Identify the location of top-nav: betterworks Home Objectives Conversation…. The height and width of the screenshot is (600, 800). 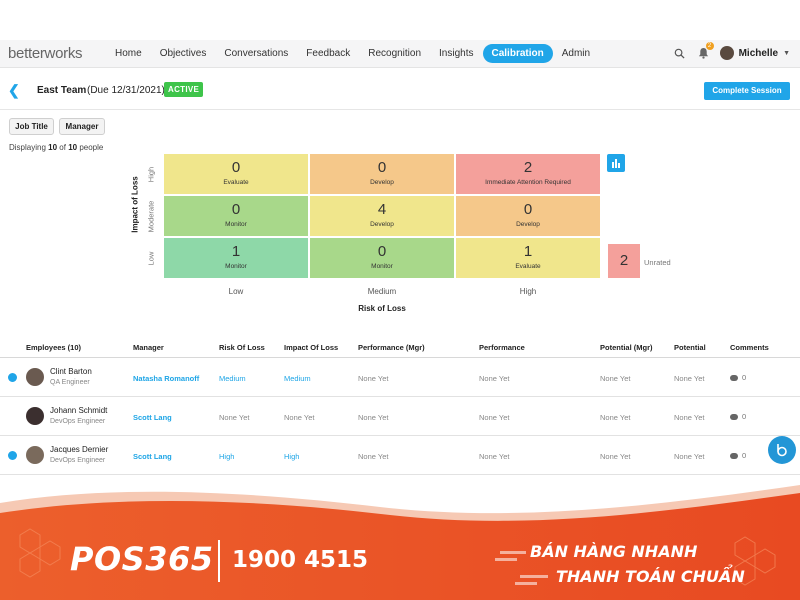
(400, 54).